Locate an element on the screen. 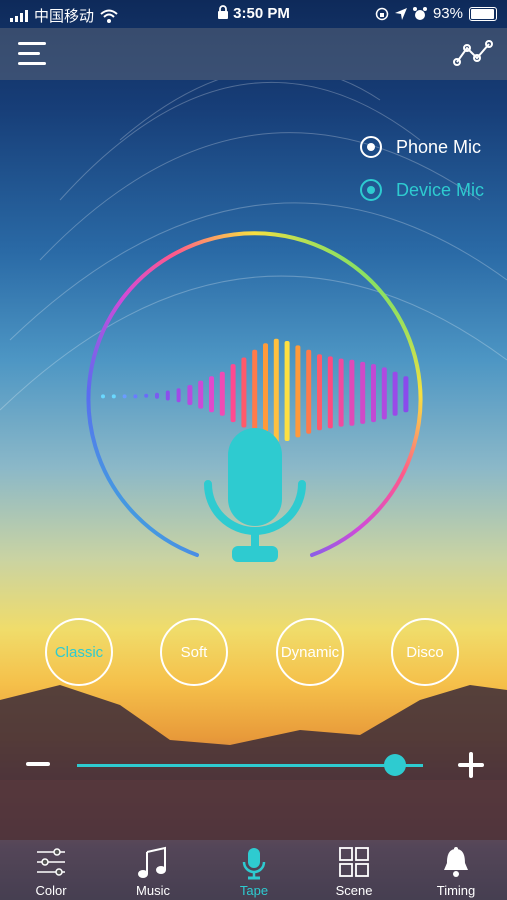  tab-color: Color is located at coordinates (51, 870).